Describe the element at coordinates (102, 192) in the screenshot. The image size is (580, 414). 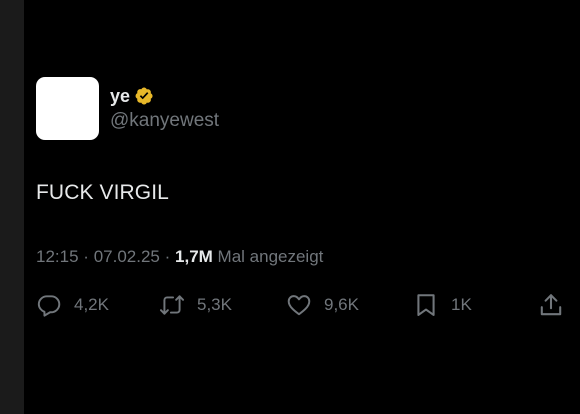
I see `tweet-text: FUCK VIRGIL` at that location.